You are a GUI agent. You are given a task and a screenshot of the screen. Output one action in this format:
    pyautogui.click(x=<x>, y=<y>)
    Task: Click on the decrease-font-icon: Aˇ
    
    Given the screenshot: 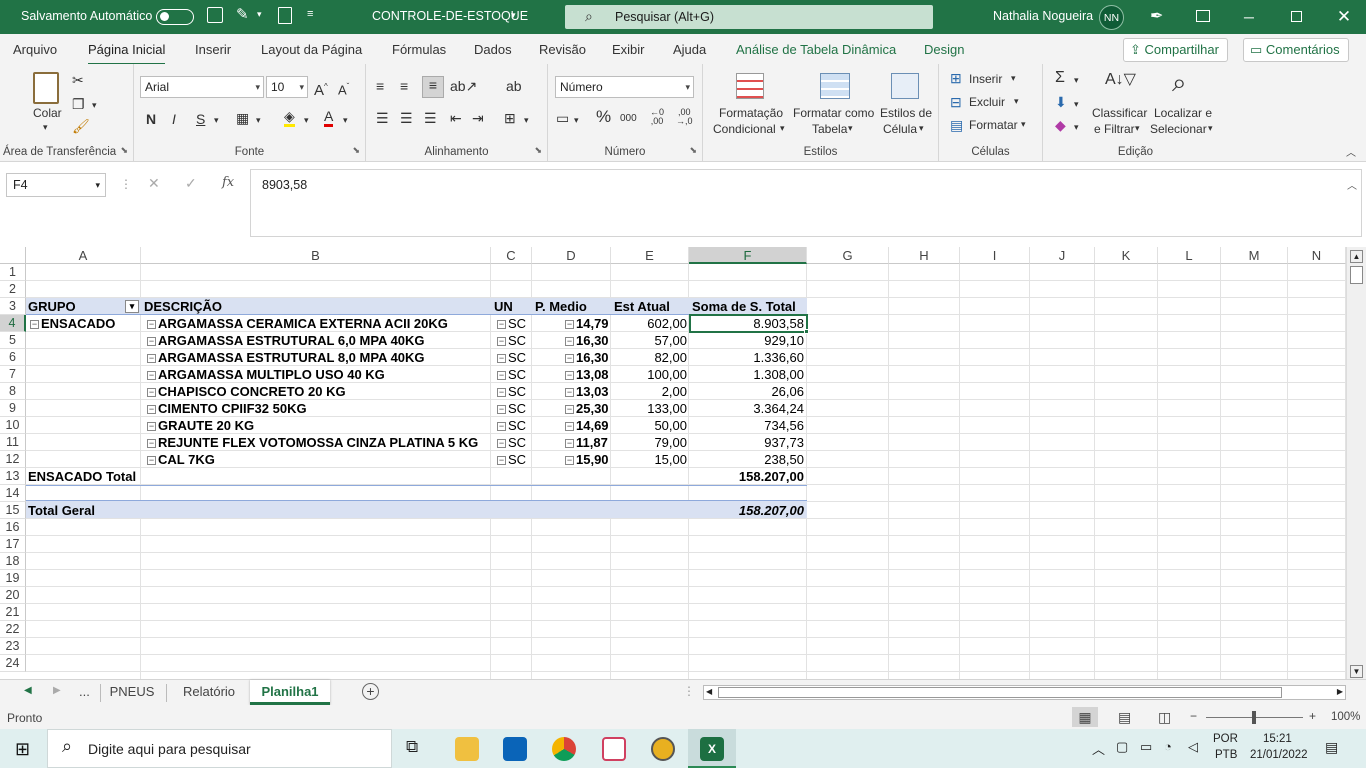 What is the action you would take?
    pyautogui.click(x=343, y=88)
    